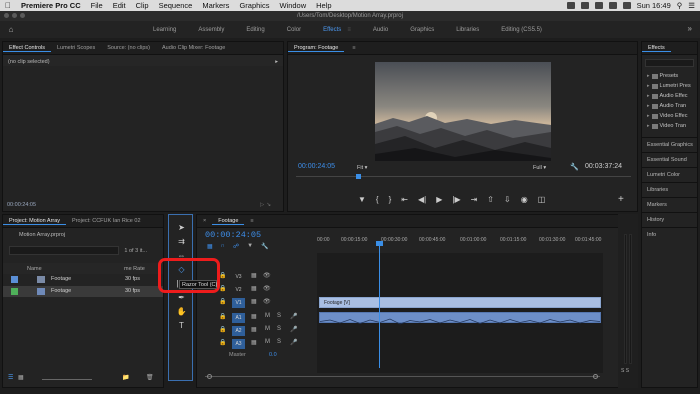 This screenshot has height=394, width=700. I want to click on status-icon, so click(584, 5).